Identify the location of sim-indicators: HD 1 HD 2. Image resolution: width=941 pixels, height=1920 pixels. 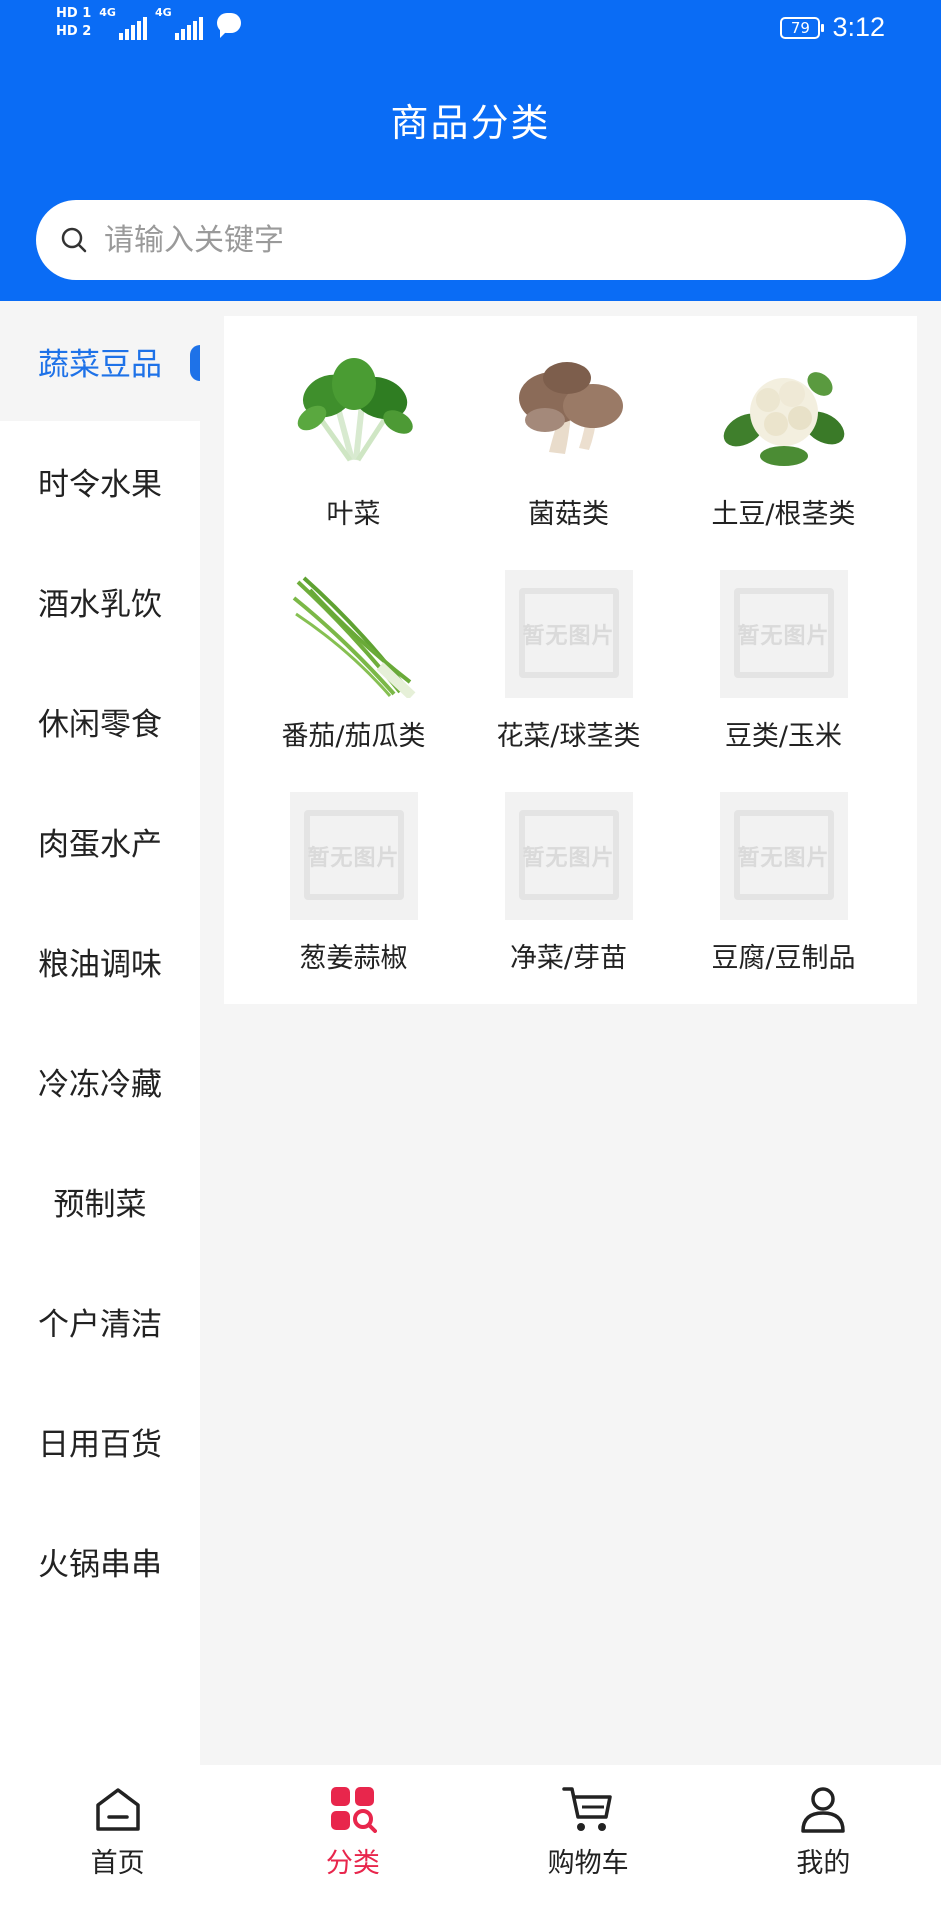
(73, 23).